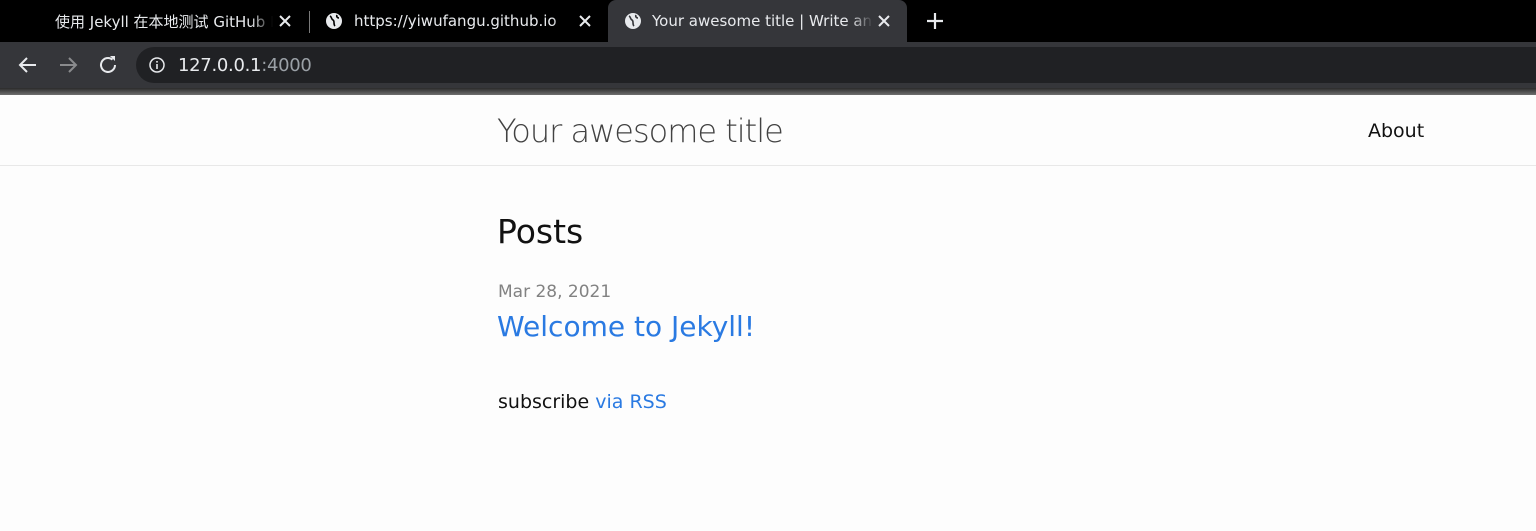 This screenshot has height=531, width=1536. I want to click on rss-text: subscribe, so click(544, 402).